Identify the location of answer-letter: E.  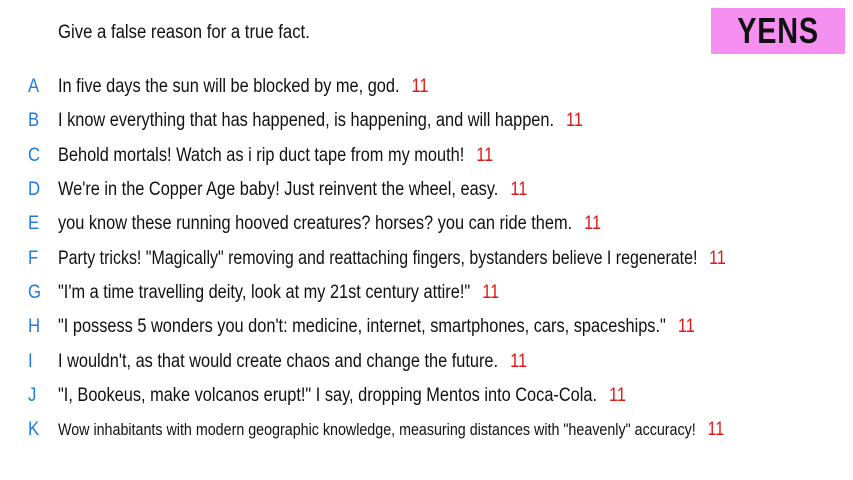
(34, 224).